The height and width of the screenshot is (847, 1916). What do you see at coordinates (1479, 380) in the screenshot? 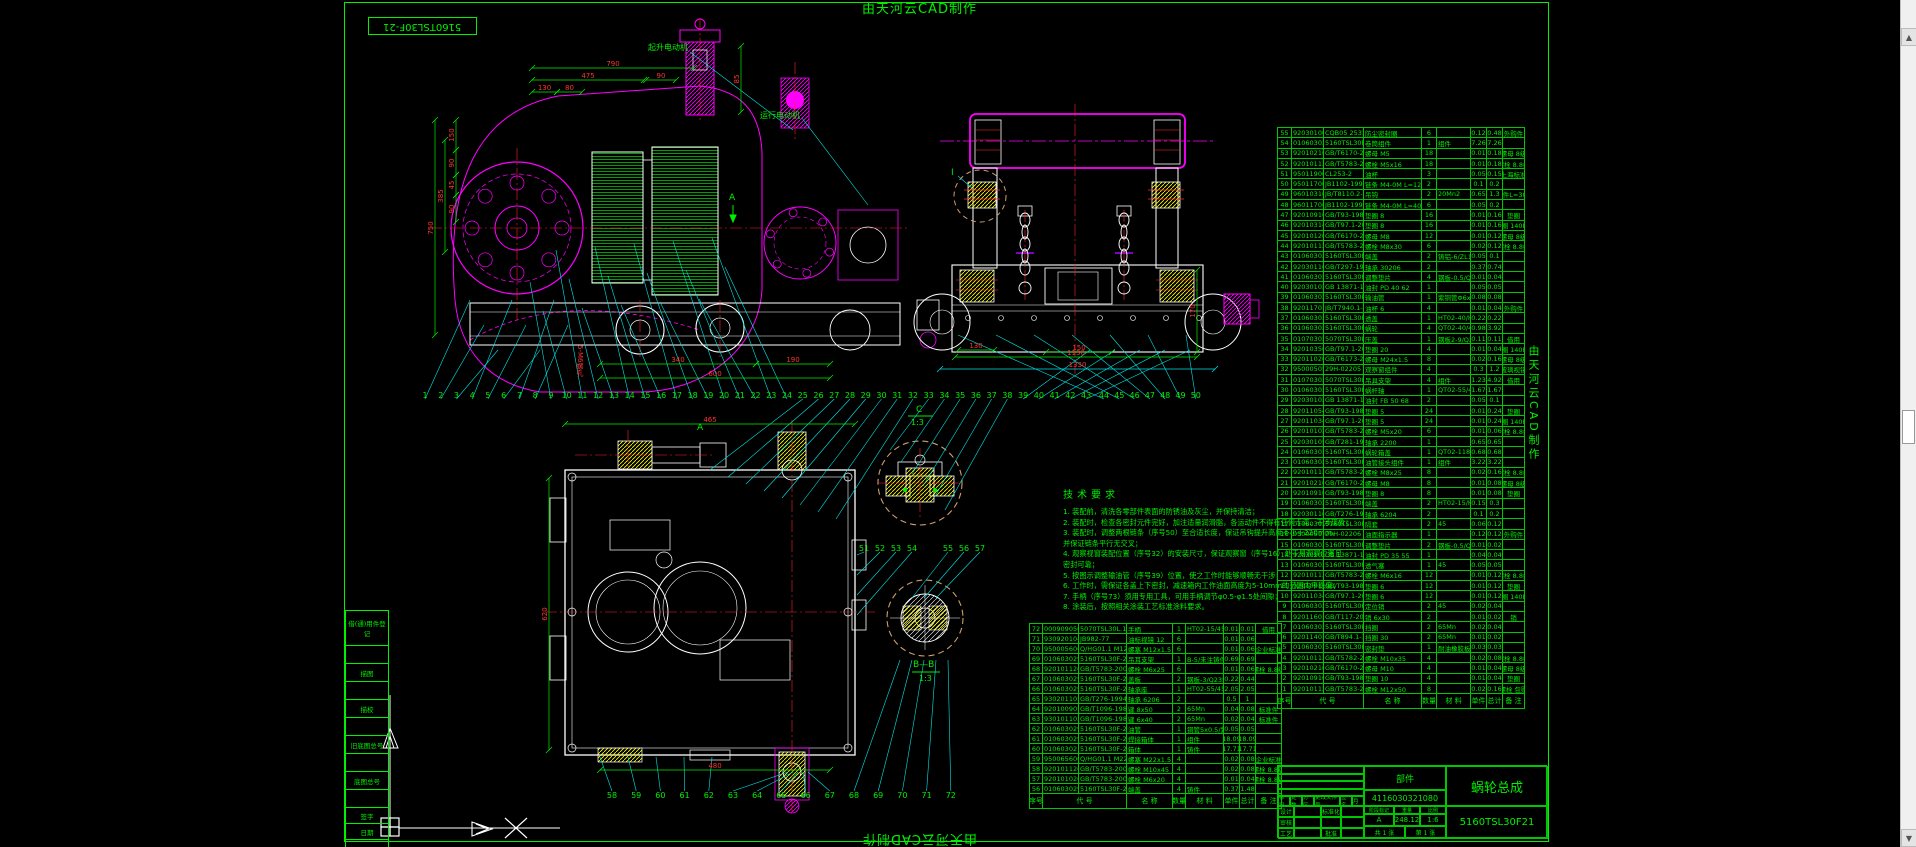
I see `table-cell: 1.23` at bounding box center [1479, 380].